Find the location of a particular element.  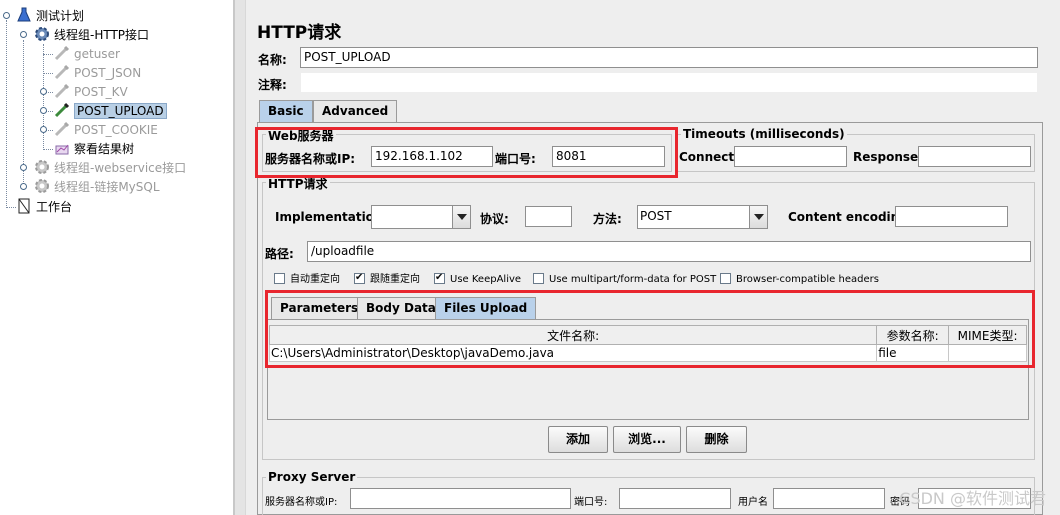

tree-item-label: POST_UPLOAD is located at coordinates (120, 111).